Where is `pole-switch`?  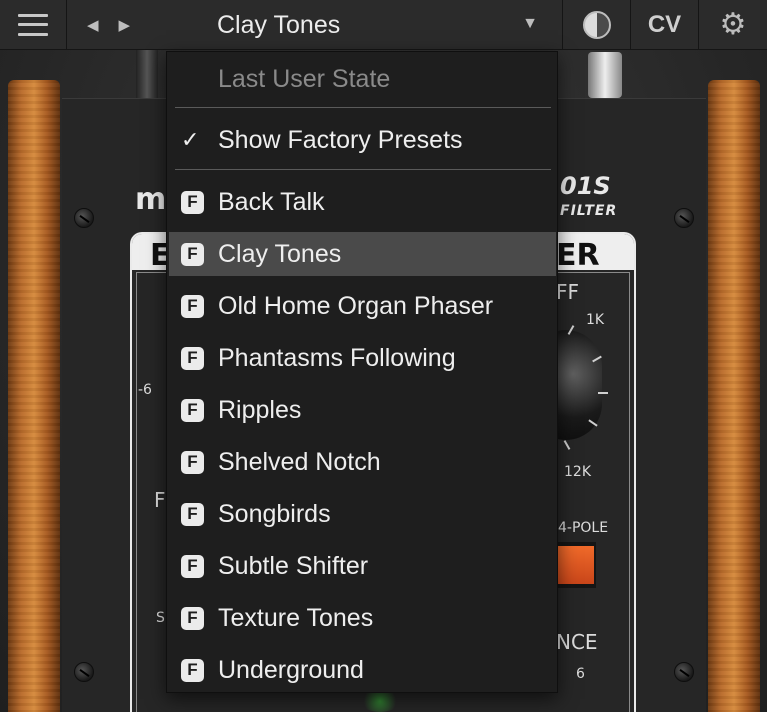 pole-switch is located at coordinates (576, 565).